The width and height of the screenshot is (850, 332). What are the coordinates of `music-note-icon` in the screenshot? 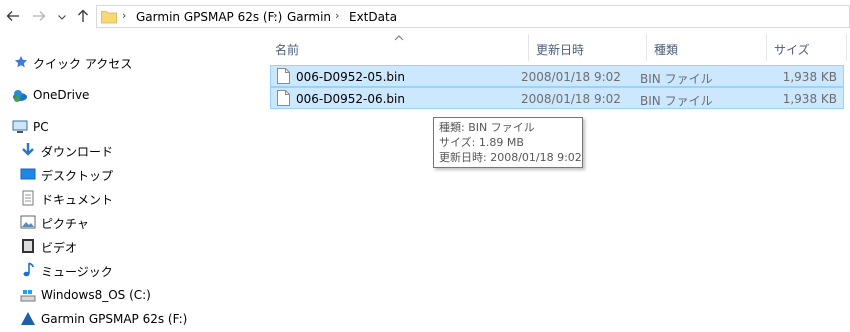 It's located at (28, 270).